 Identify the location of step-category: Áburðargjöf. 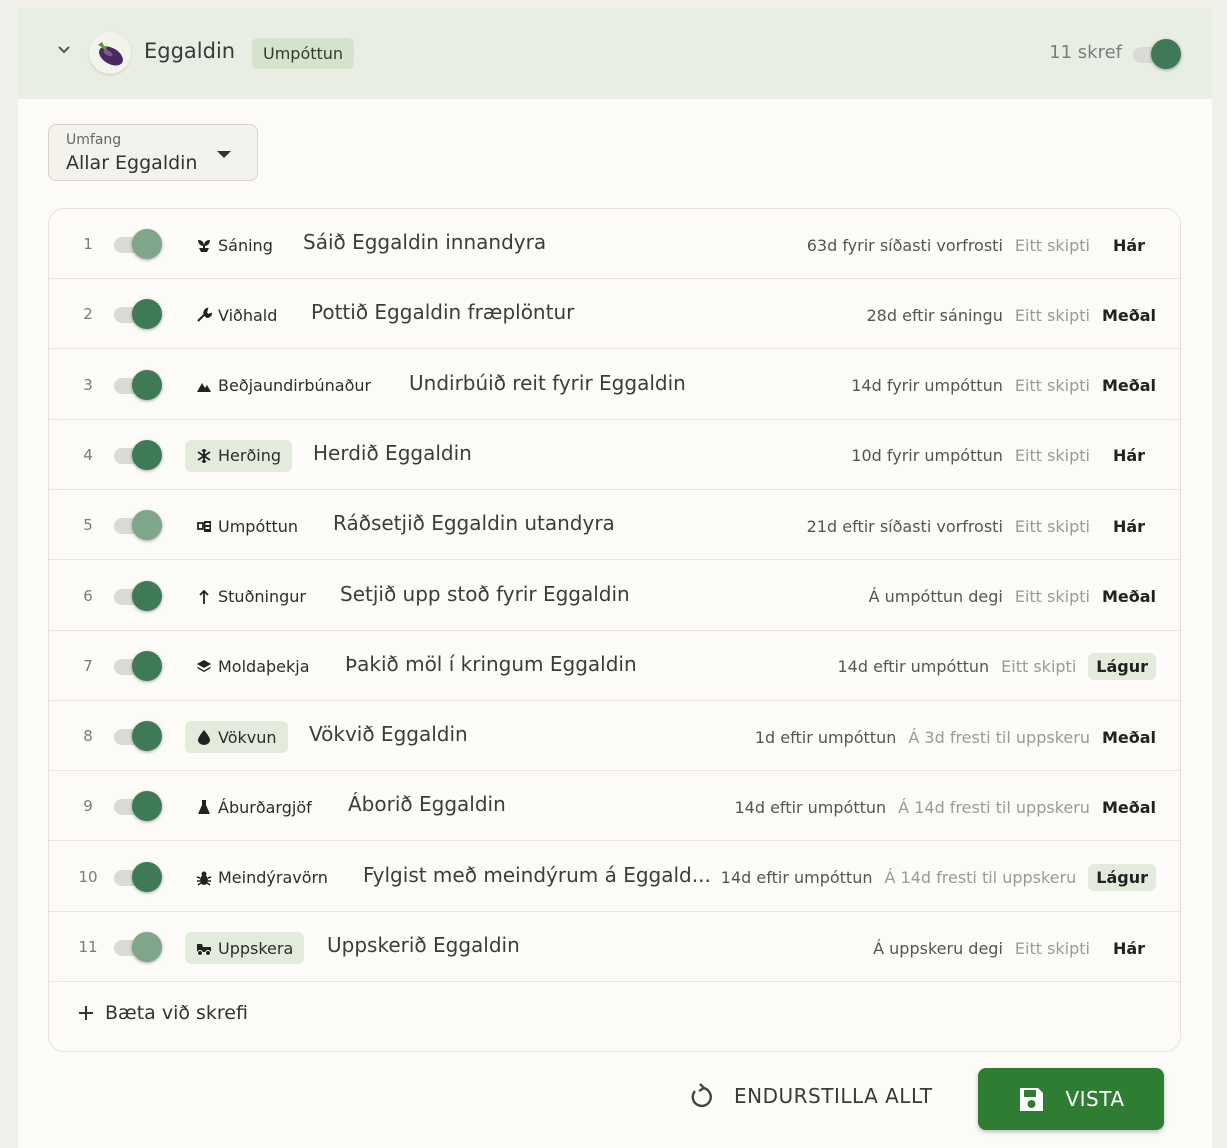
(254, 807).